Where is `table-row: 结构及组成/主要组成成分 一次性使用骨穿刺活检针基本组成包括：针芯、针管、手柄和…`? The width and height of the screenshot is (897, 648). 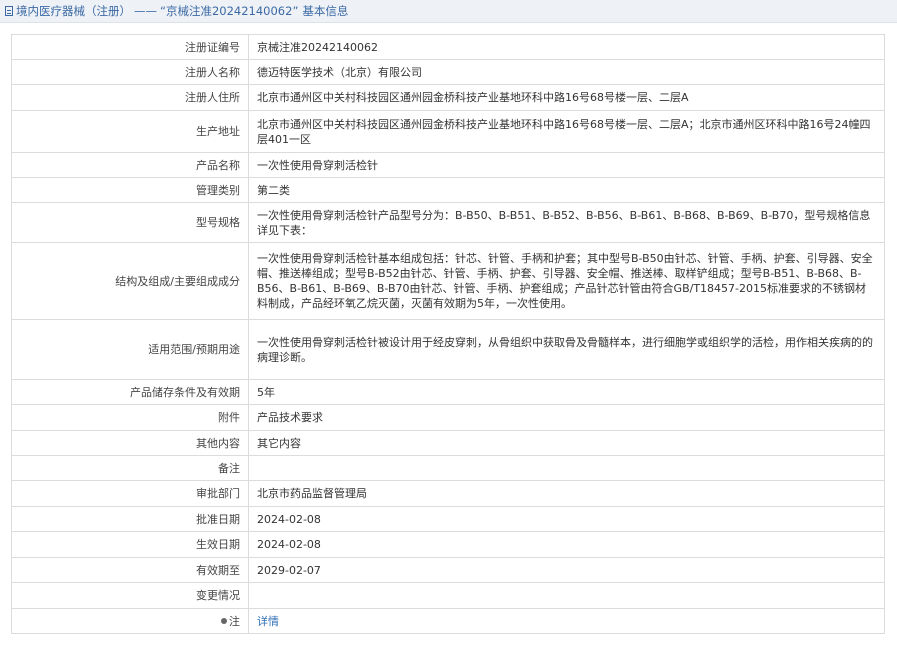 table-row: 结构及组成/主要组成成分 一次性使用骨穿刺活检针基本组成包括：针芯、针管、手柄和… is located at coordinates (448, 281).